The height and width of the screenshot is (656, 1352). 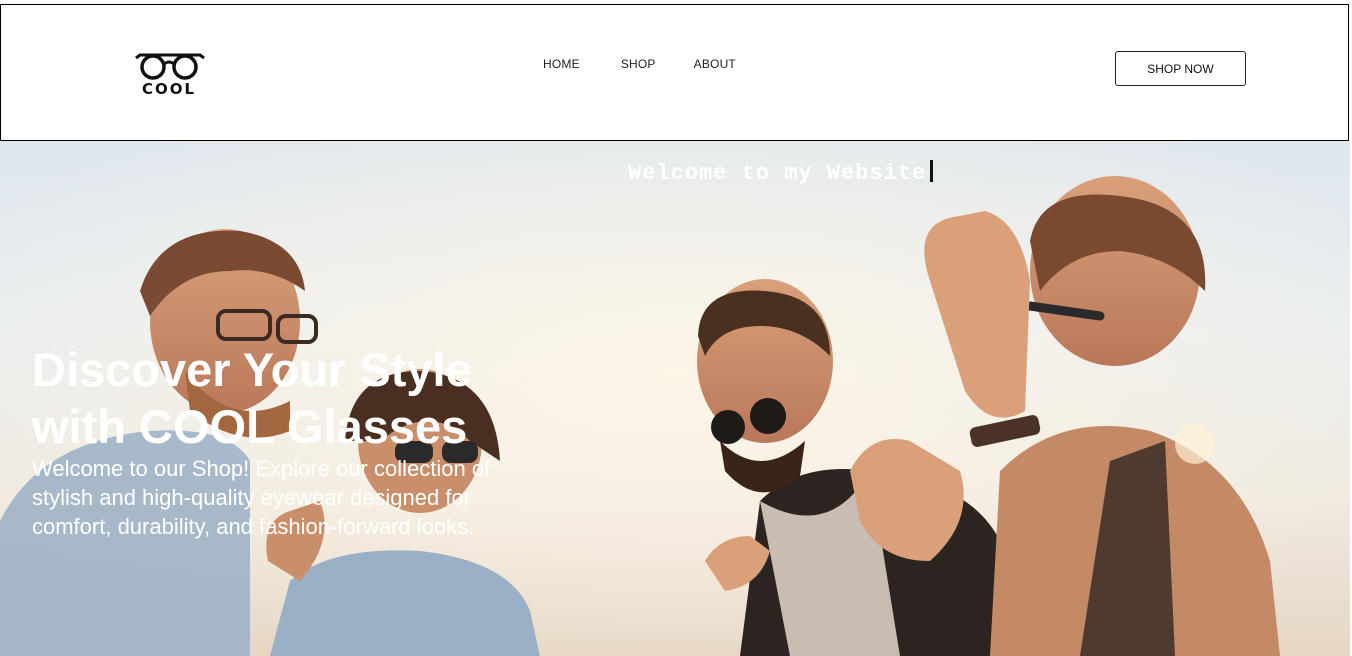 I want to click on typed-welcome-heading: Welcome to my Website, so click(x=781, y=173).